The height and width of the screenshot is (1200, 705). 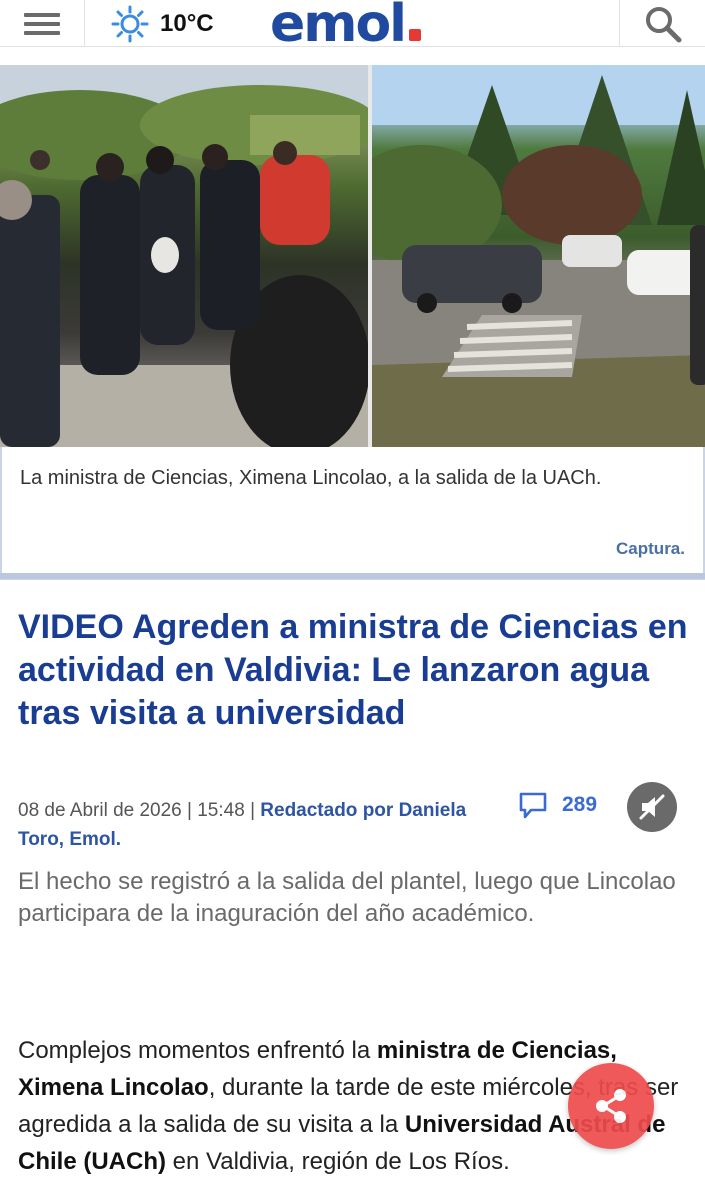 I want to click on comments-count: 289, so click(x=580, y=804).